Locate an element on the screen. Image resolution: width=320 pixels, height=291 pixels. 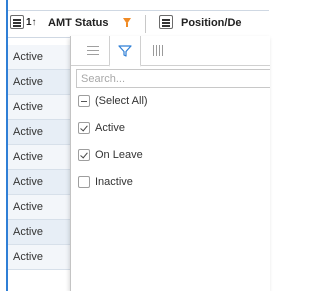
tab-columns is located at coordinates (158, 50).